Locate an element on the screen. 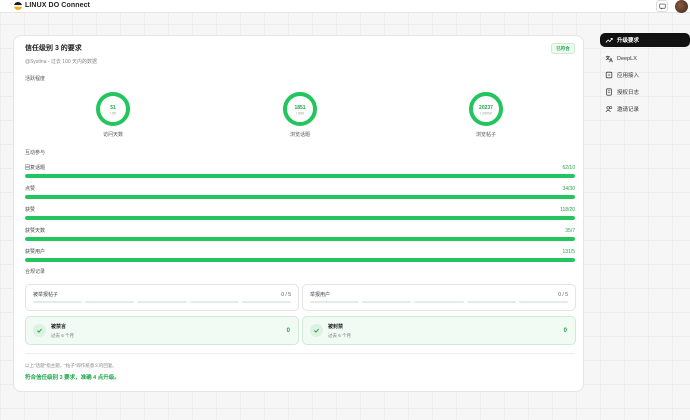 The width and height of the screenshot is (690, 420). activity-section-title: 活跃程度 is located at coordinates (35, 79).